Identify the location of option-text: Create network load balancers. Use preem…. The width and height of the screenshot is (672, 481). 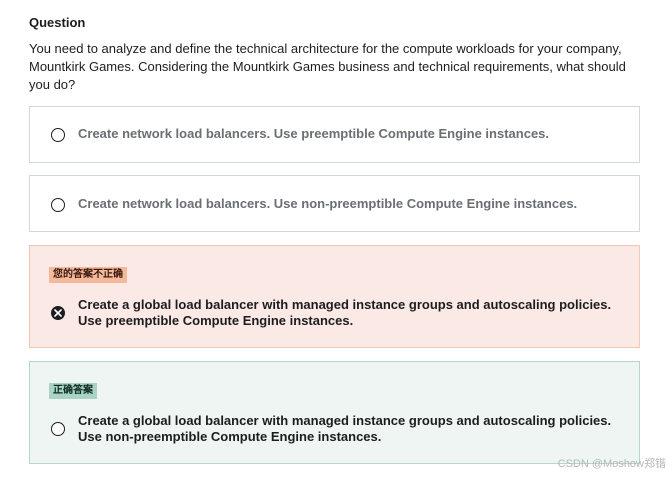
(314, 133).